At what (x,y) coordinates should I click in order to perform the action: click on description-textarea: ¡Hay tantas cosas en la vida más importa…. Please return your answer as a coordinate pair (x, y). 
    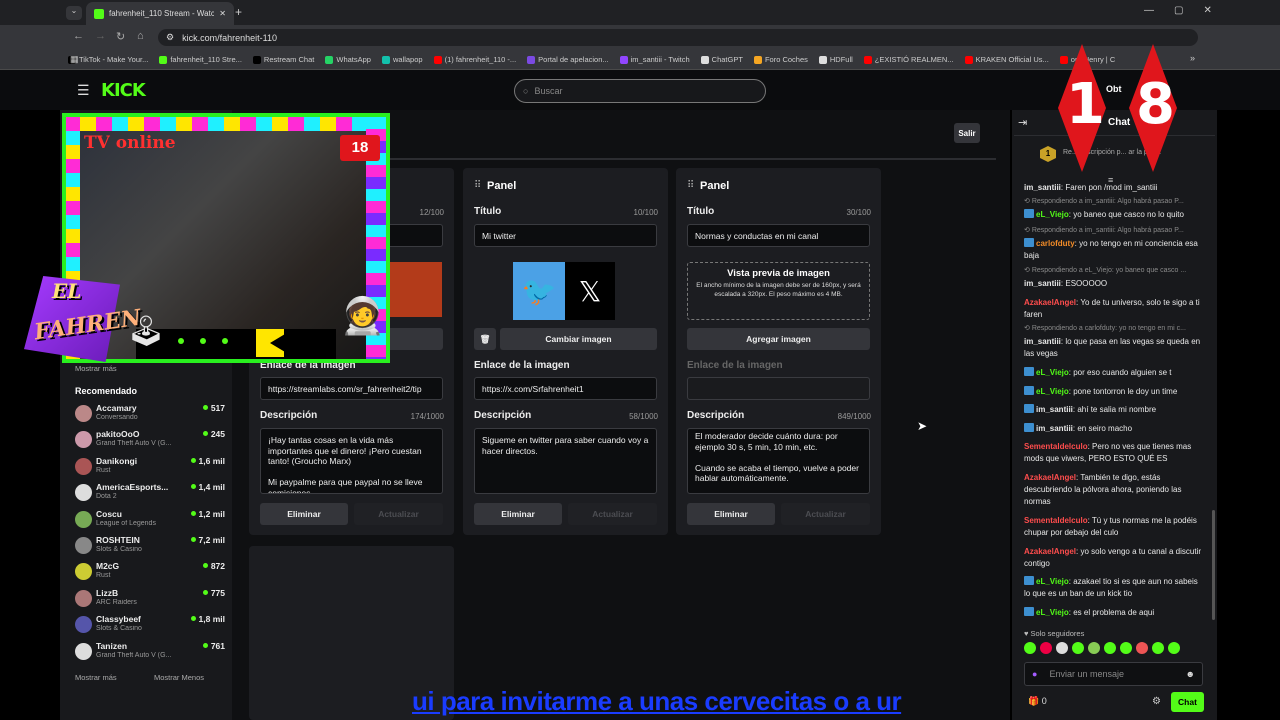
    Looking at the image, I should click on (351, 461).